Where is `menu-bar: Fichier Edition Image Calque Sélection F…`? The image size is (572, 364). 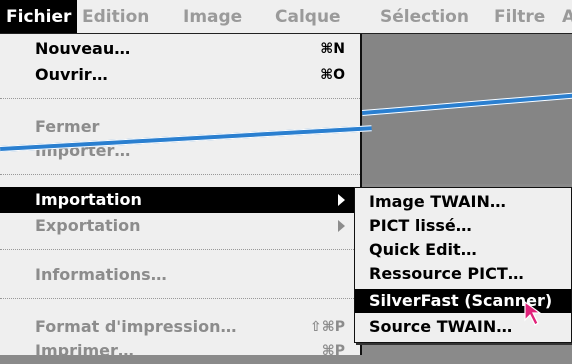
menu-bar: Fichier Edition Image Calque Sélection F… is located at coordinates (286, 17).